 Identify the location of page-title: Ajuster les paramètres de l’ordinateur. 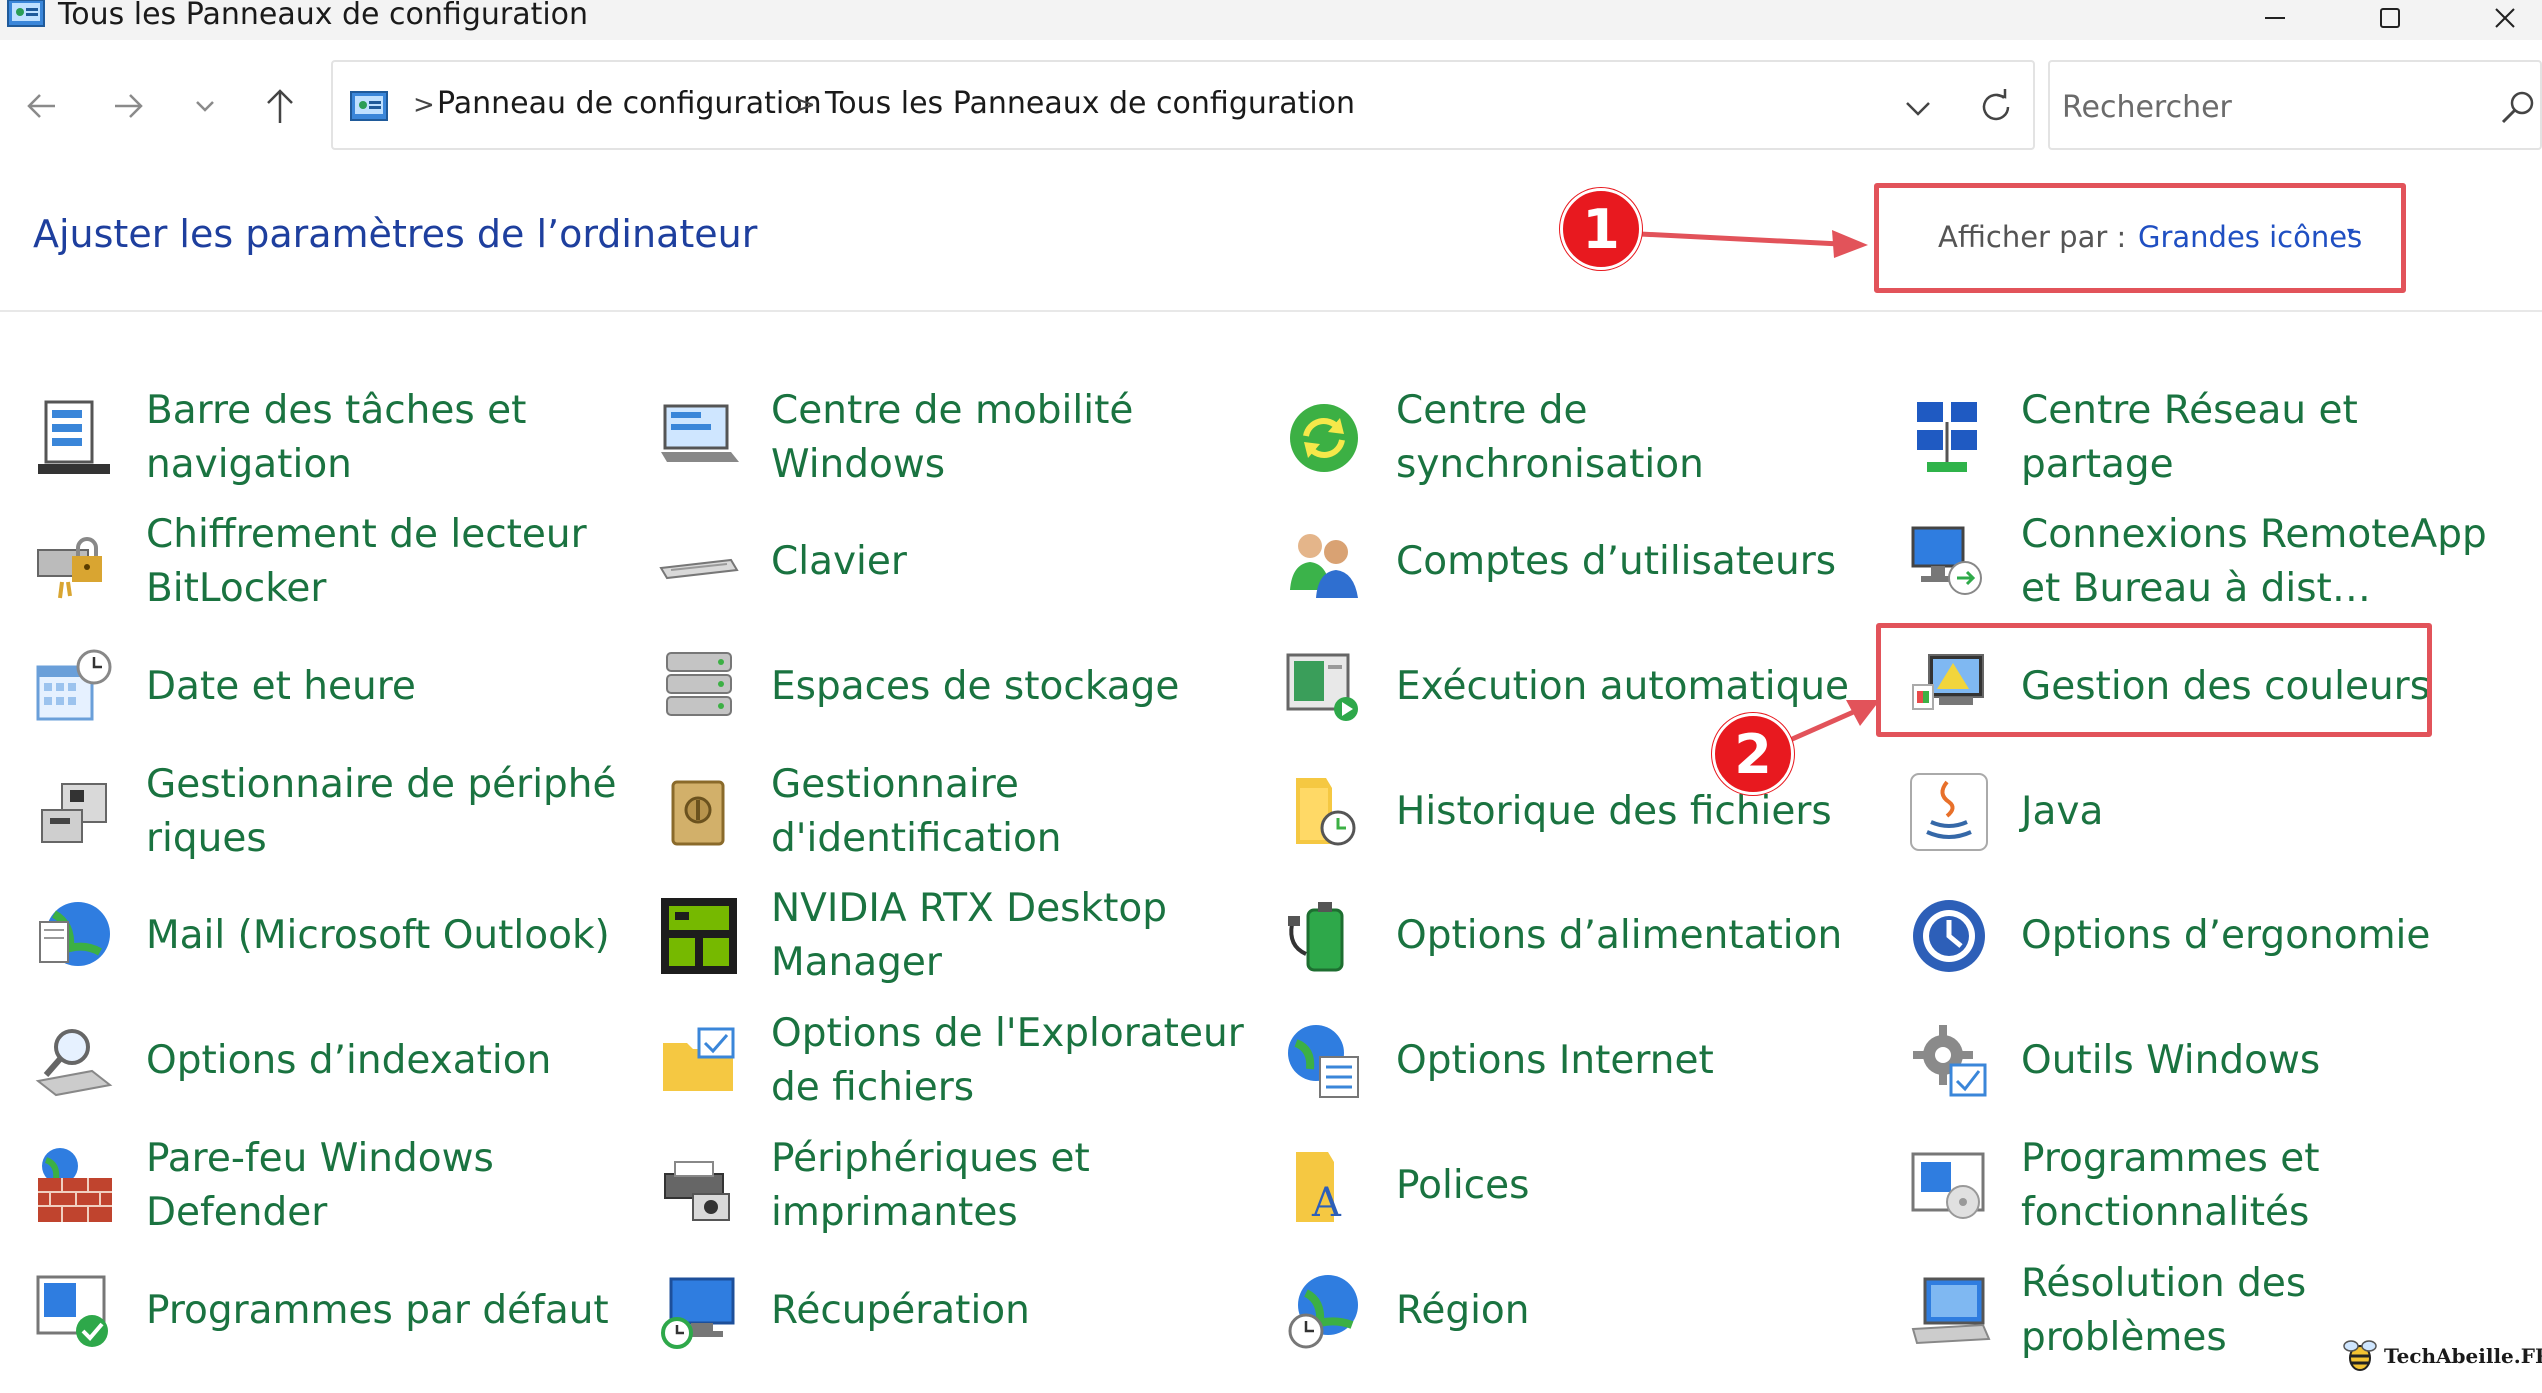
(395, 234).